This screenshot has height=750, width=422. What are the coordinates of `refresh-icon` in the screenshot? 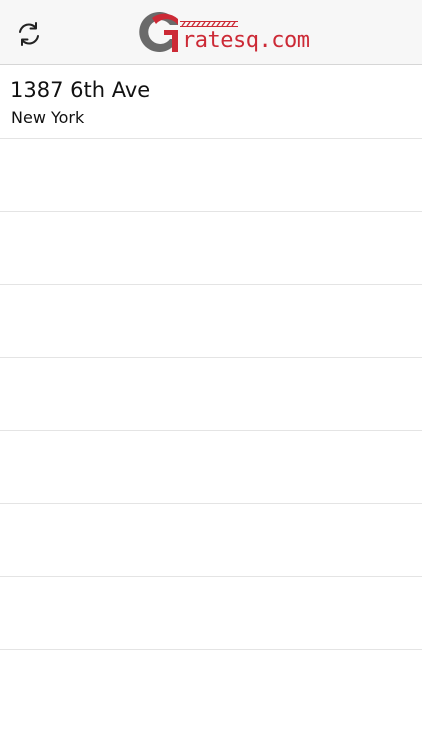 It's located at (29, 34).